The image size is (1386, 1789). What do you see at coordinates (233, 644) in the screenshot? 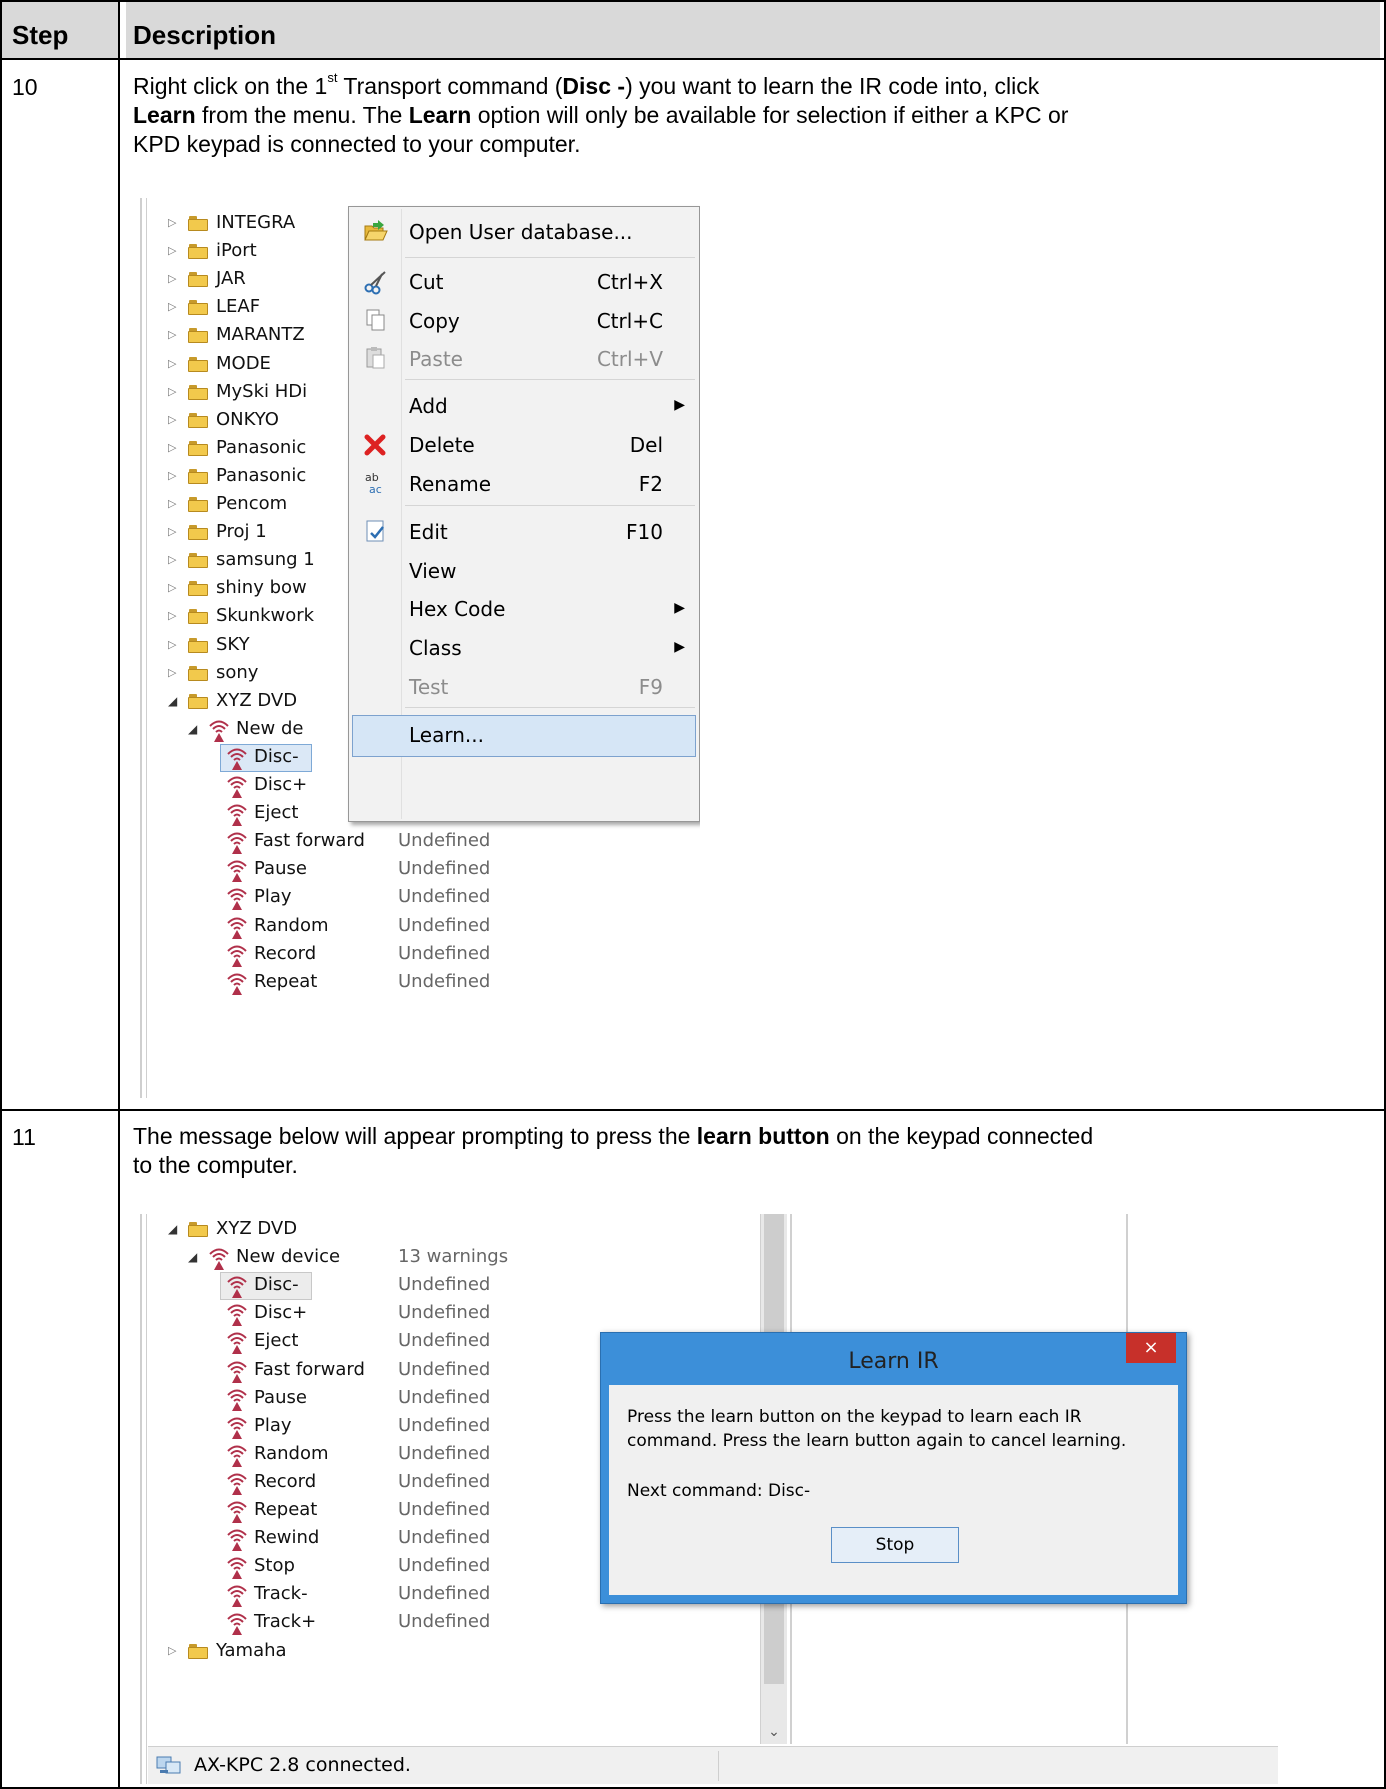
I see `tree-item-label: SKY` at bounding box center [233, 644].